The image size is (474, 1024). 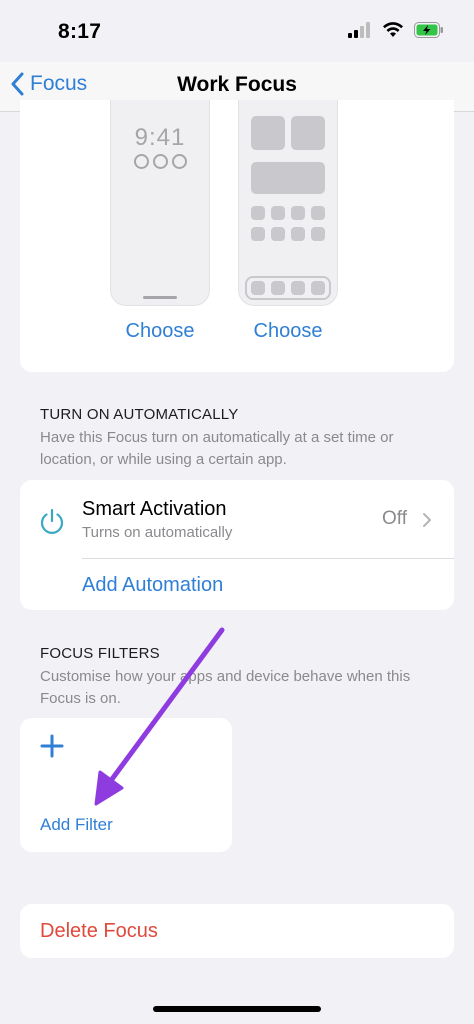 I want to click on dock, so click(x=288, y=288).